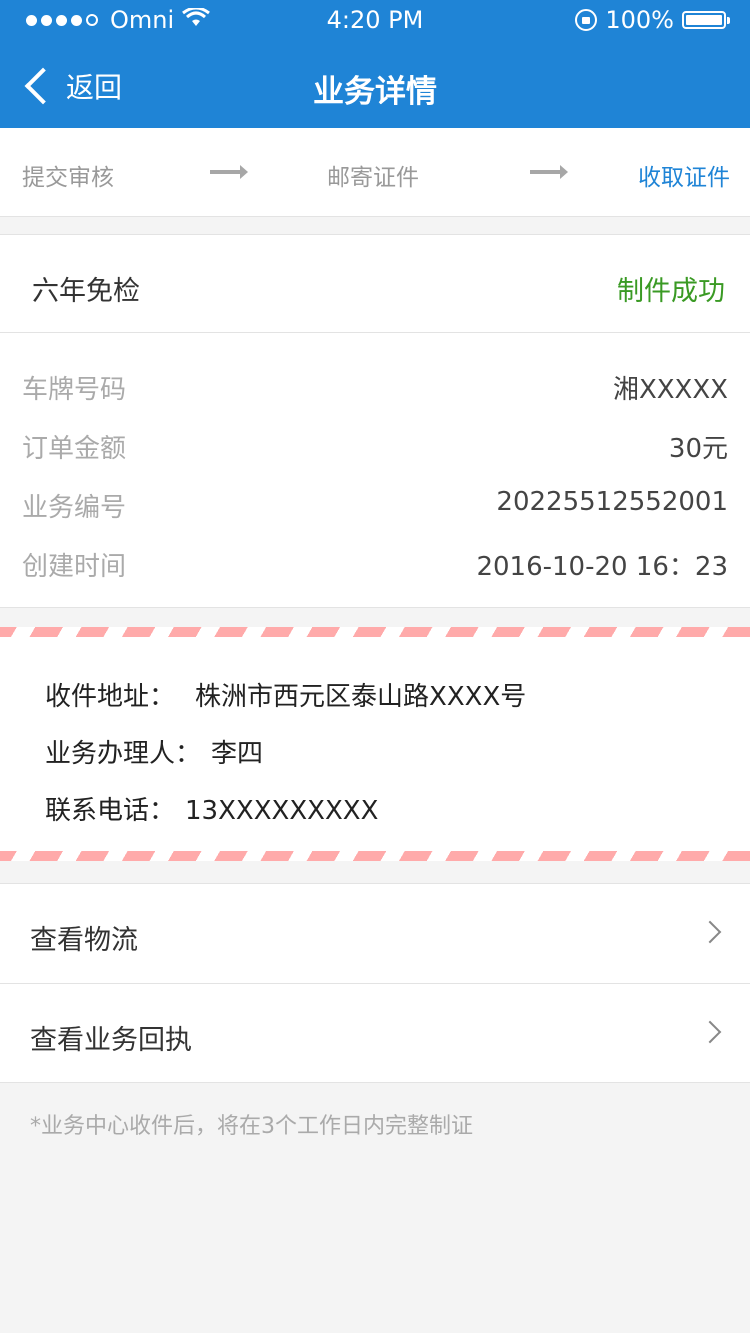 The image size is (750, 1333). I want to click on detail-value: 20225512552001, so click(612, 502).